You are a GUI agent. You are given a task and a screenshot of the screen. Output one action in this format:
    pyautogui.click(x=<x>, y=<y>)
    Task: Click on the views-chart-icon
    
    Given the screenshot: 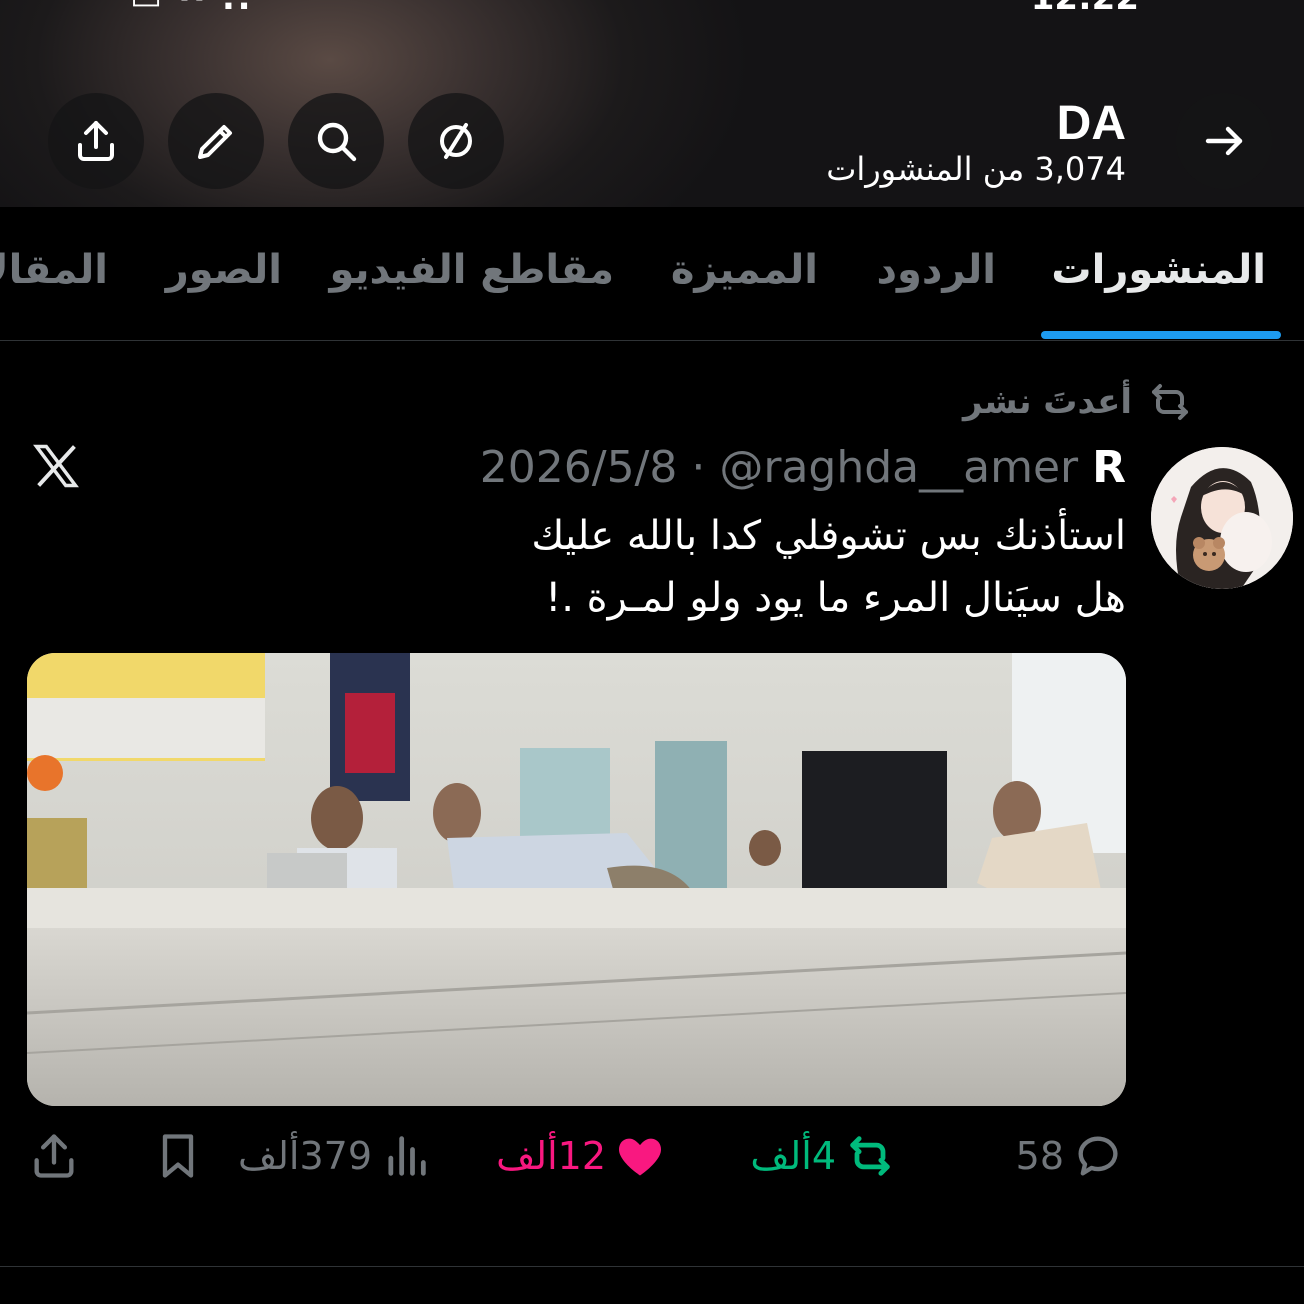 What is the action you would take?
    pyautogui.click(x=407, y=1156)
    